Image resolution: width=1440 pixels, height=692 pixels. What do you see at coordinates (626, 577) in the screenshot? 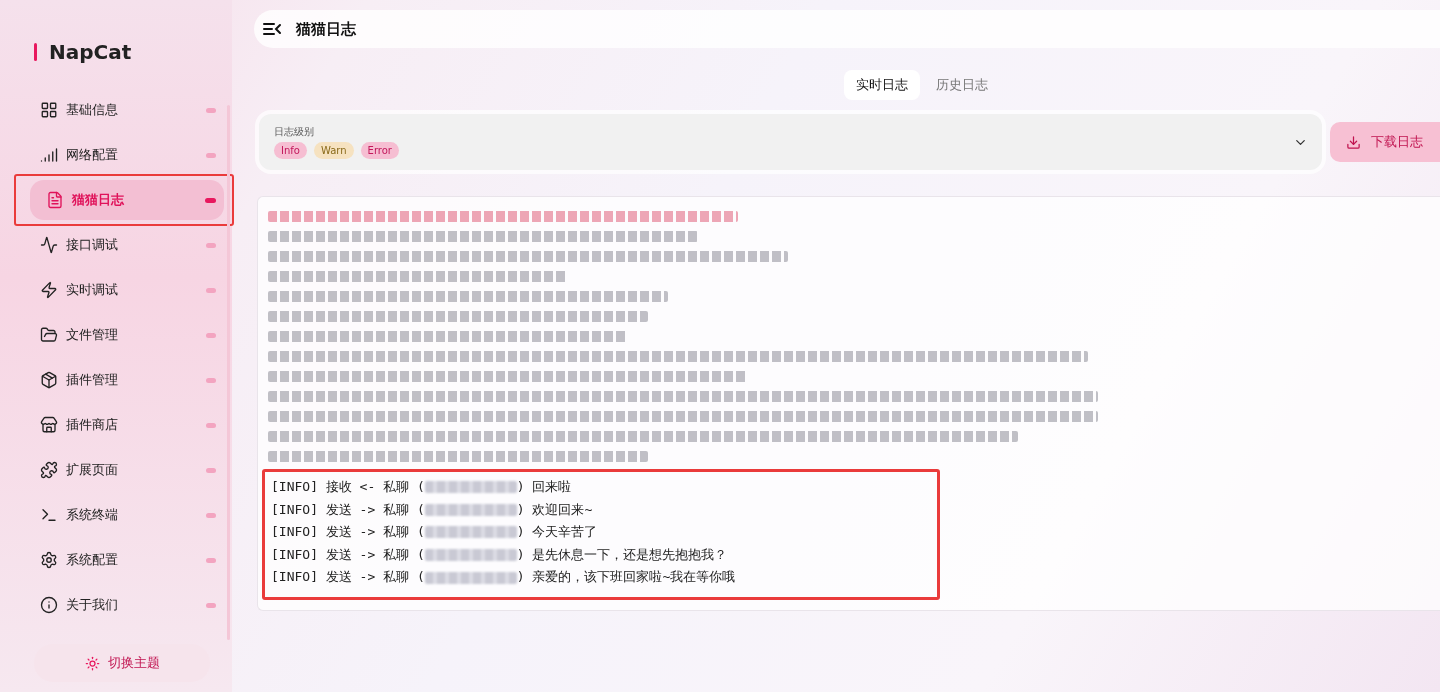
I see `log-text: ) 亲爱的，该下班回家啦~我在等你哦` at bounding box center [626, 577].